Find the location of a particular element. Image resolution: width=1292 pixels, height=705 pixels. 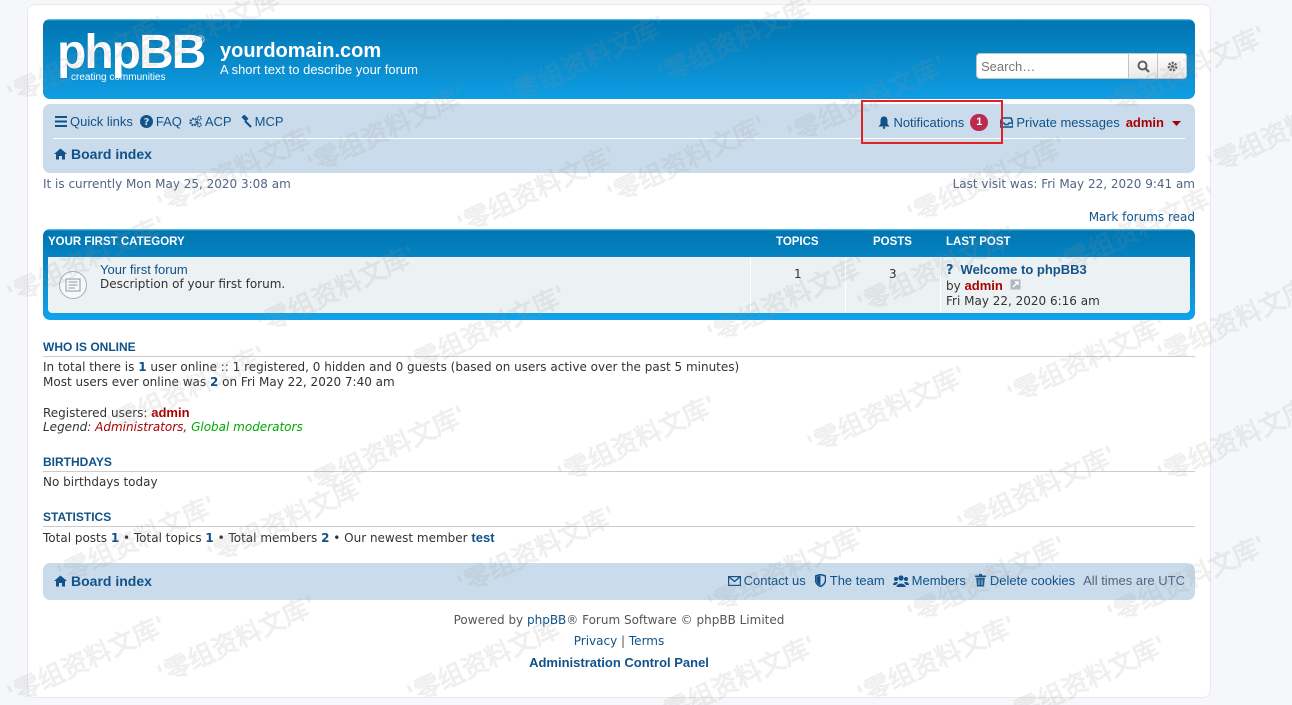

powered-by-rest: ® Forum Software © phpBB Limited is located at coordinates (675, 620).